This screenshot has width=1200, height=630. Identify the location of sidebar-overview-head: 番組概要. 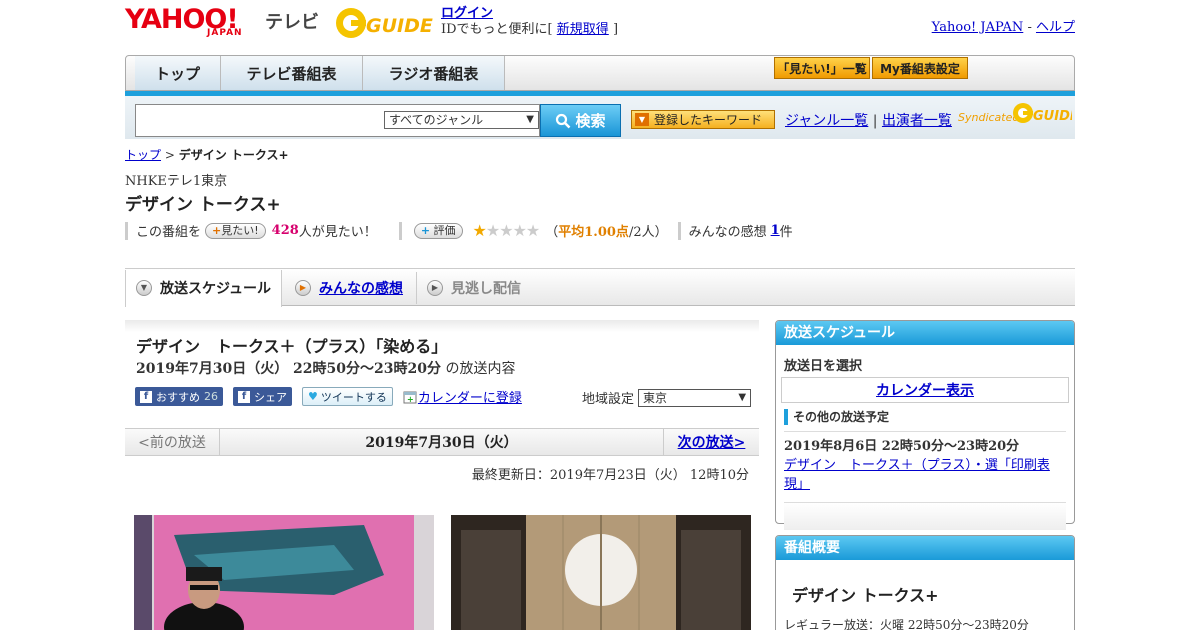
(925, 548).